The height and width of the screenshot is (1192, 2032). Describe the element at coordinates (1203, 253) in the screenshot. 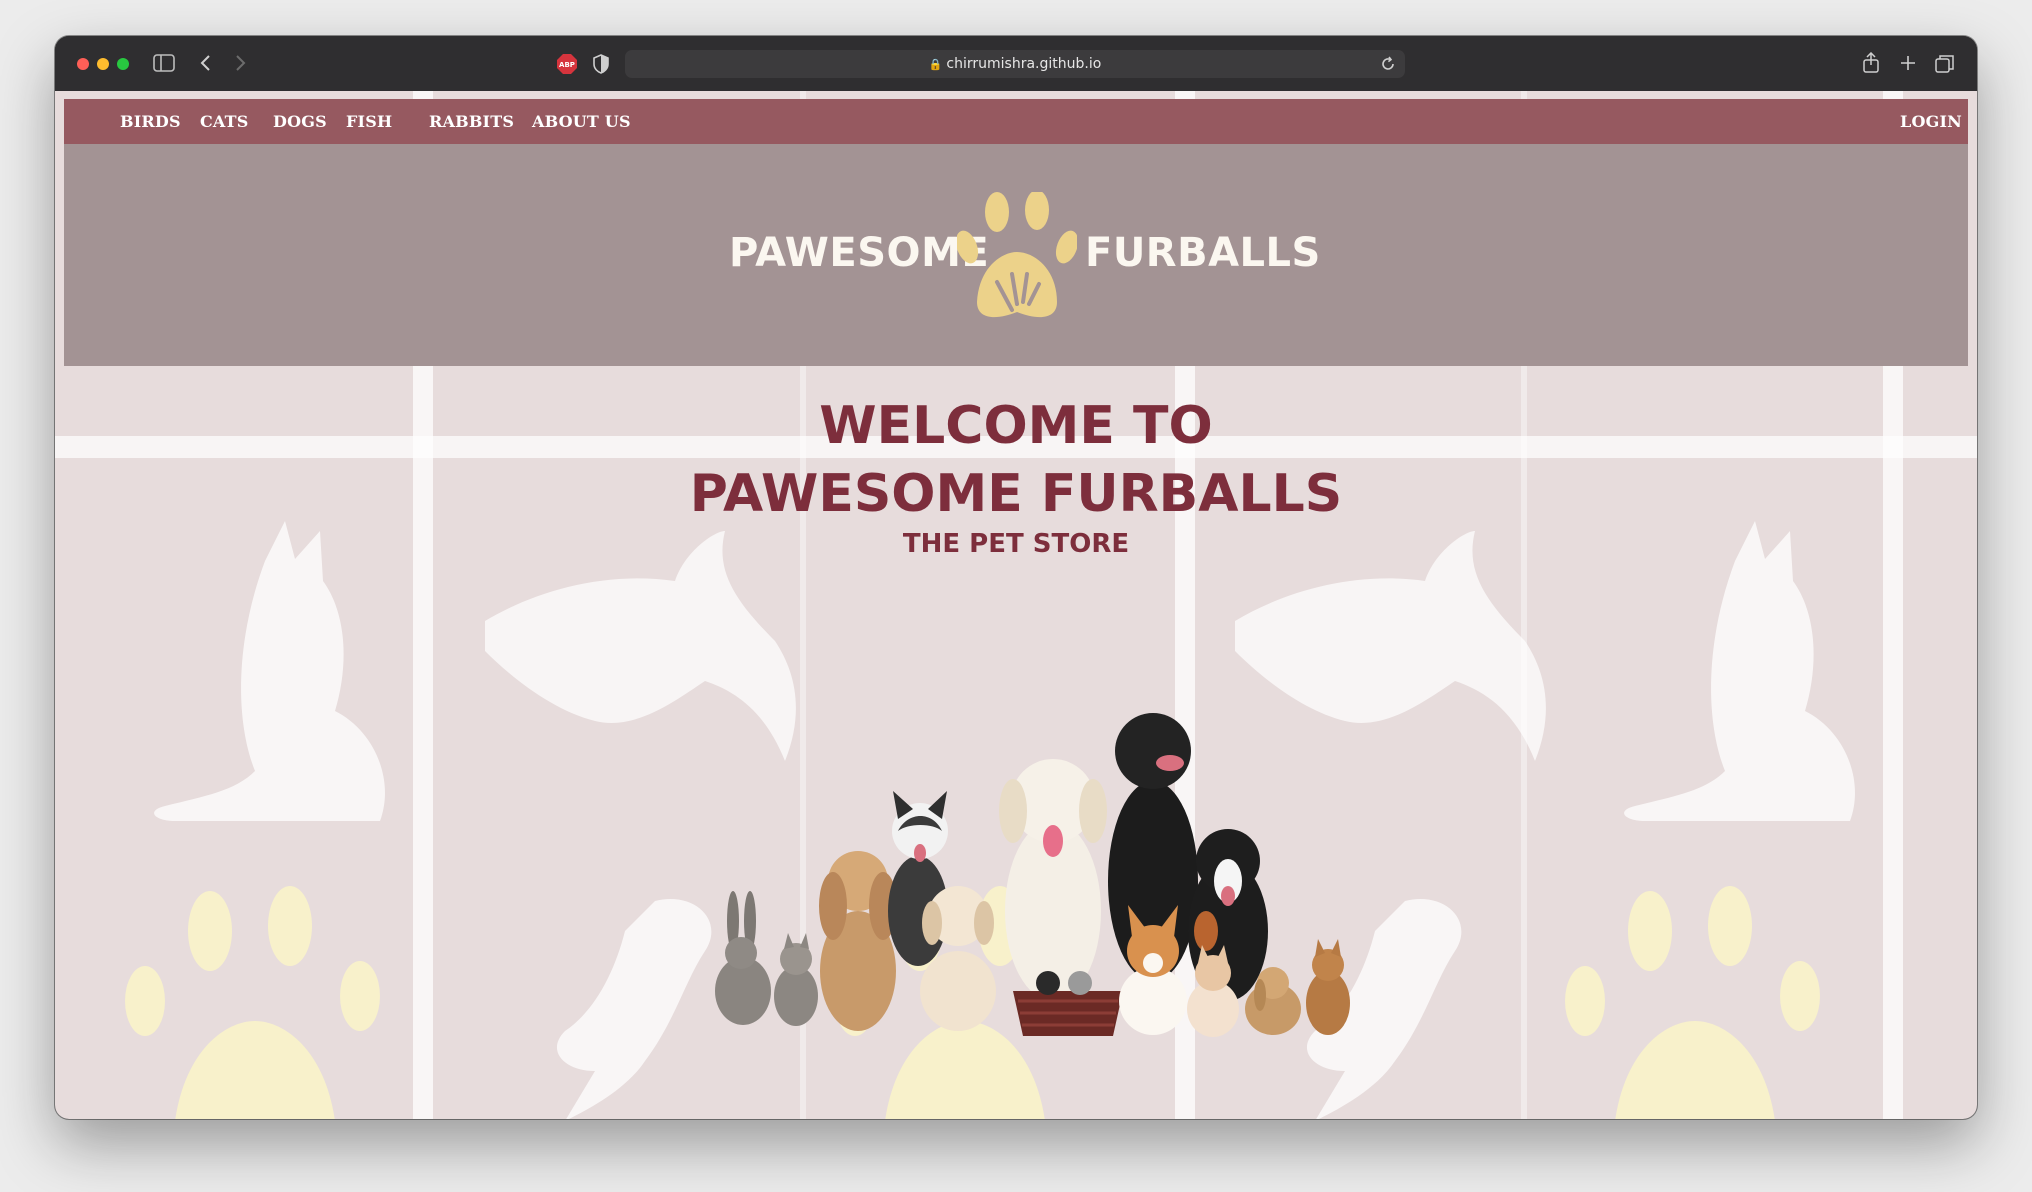

I see `logo-text-right: FURBALLS` at that location.